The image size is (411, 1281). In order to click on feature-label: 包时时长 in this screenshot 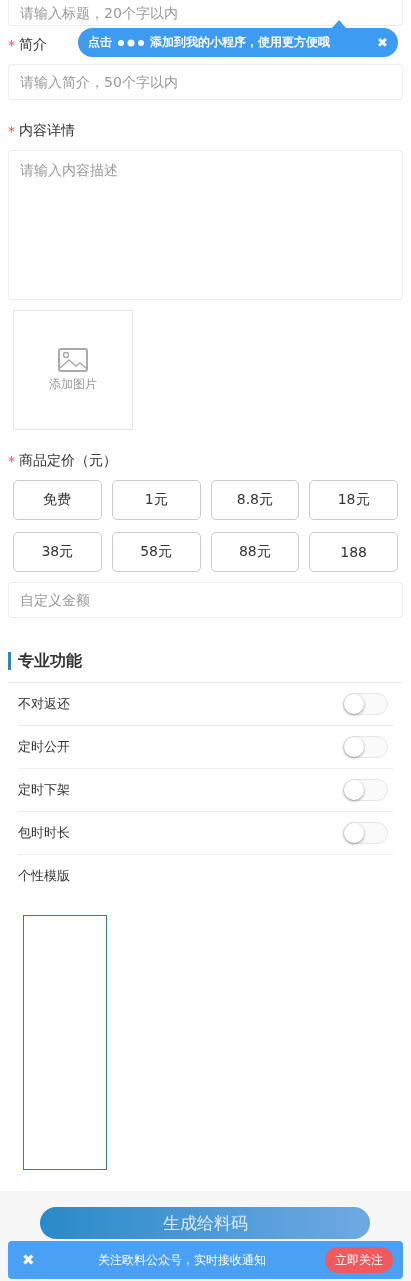, I will do `click(44, 833)`.